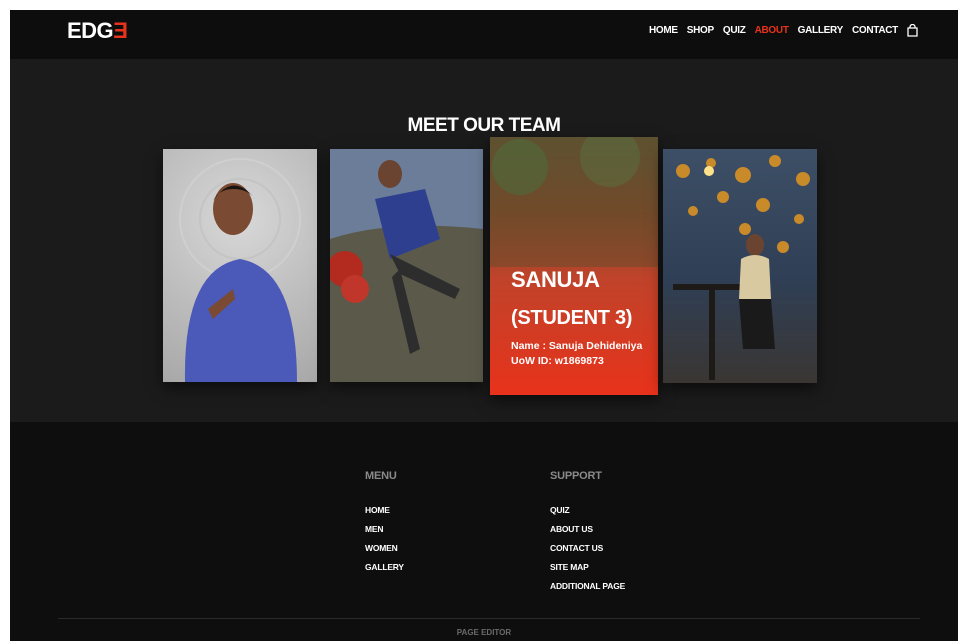 Image resolution: width=958 pixels, height=641 pixels. What do you see at coordinates (587, 529) in the screenshot?
I see `footer-link-about-us: ABOUT US` at bounding box center [587, 529].